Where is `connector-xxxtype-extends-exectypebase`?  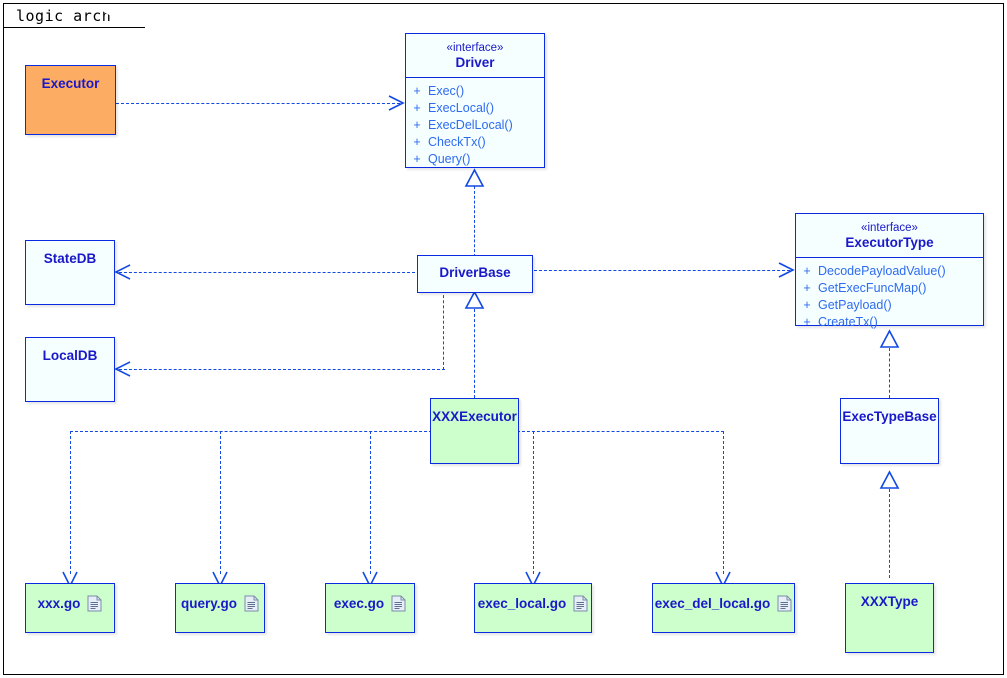 connector-xxxtype-extends-exectypebase is located at coordinates (889, 533).